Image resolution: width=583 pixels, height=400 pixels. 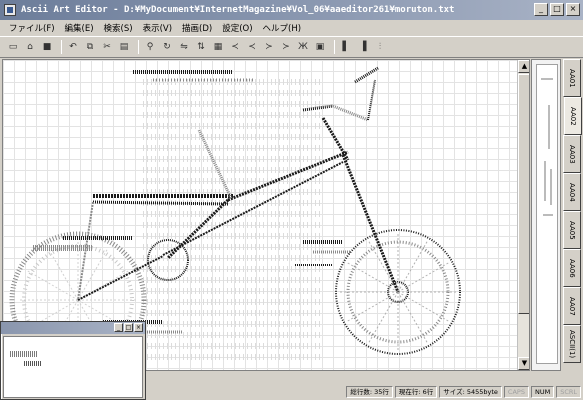 I want to click on tab-label: AA02, so click(x=573, y=116).